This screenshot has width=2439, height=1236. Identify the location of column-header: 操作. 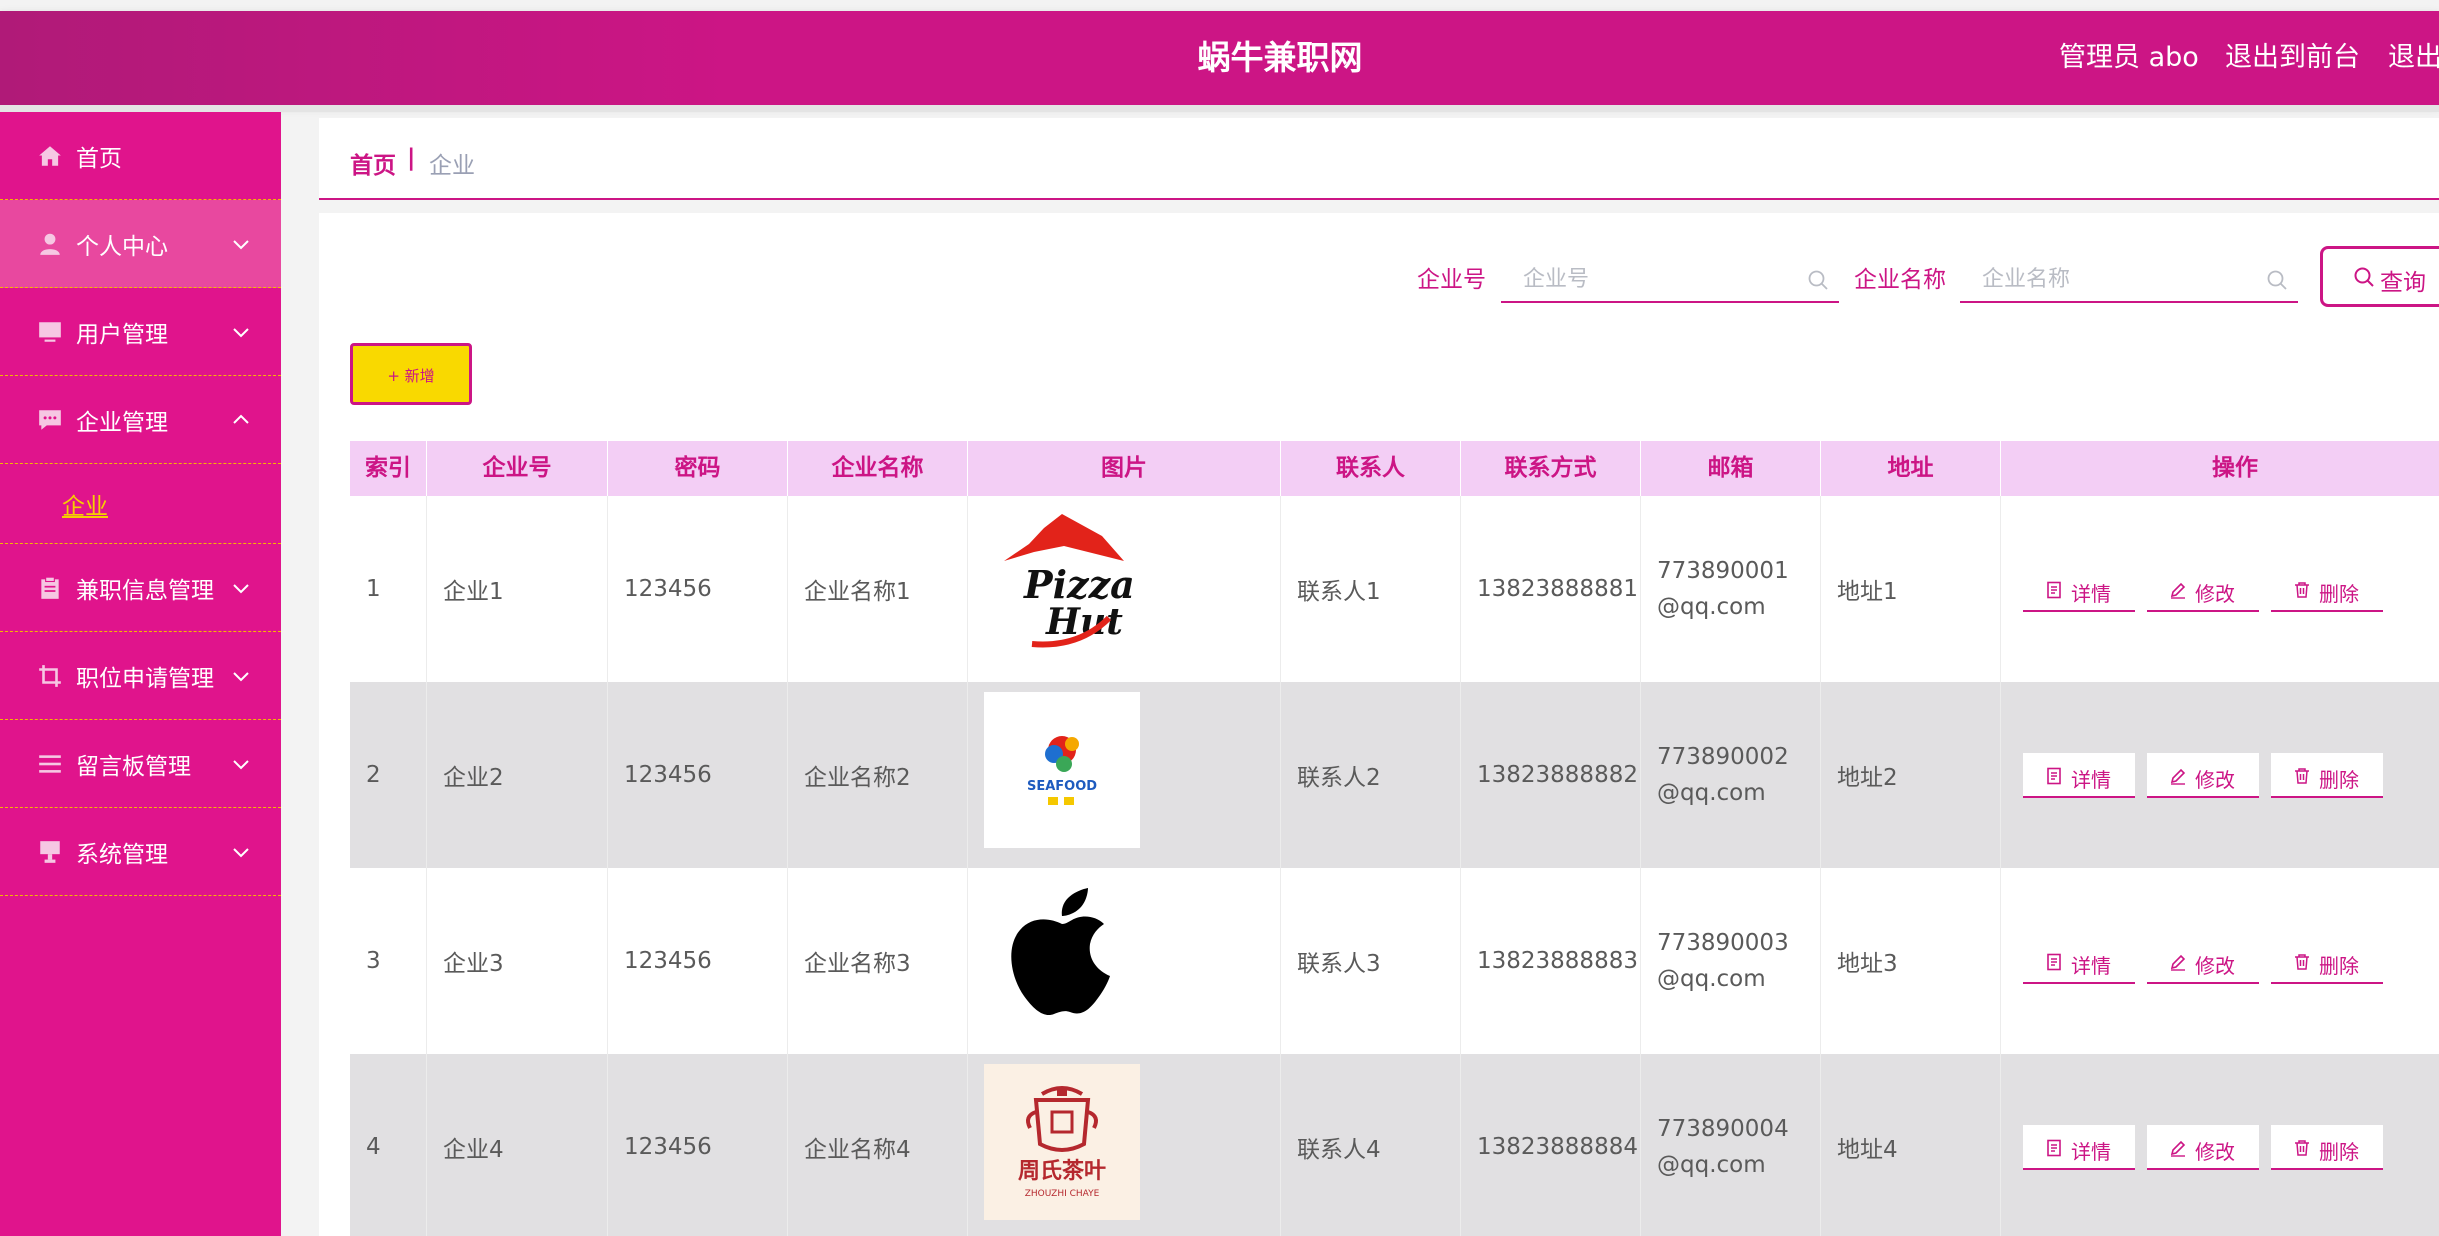
(2220, 468).